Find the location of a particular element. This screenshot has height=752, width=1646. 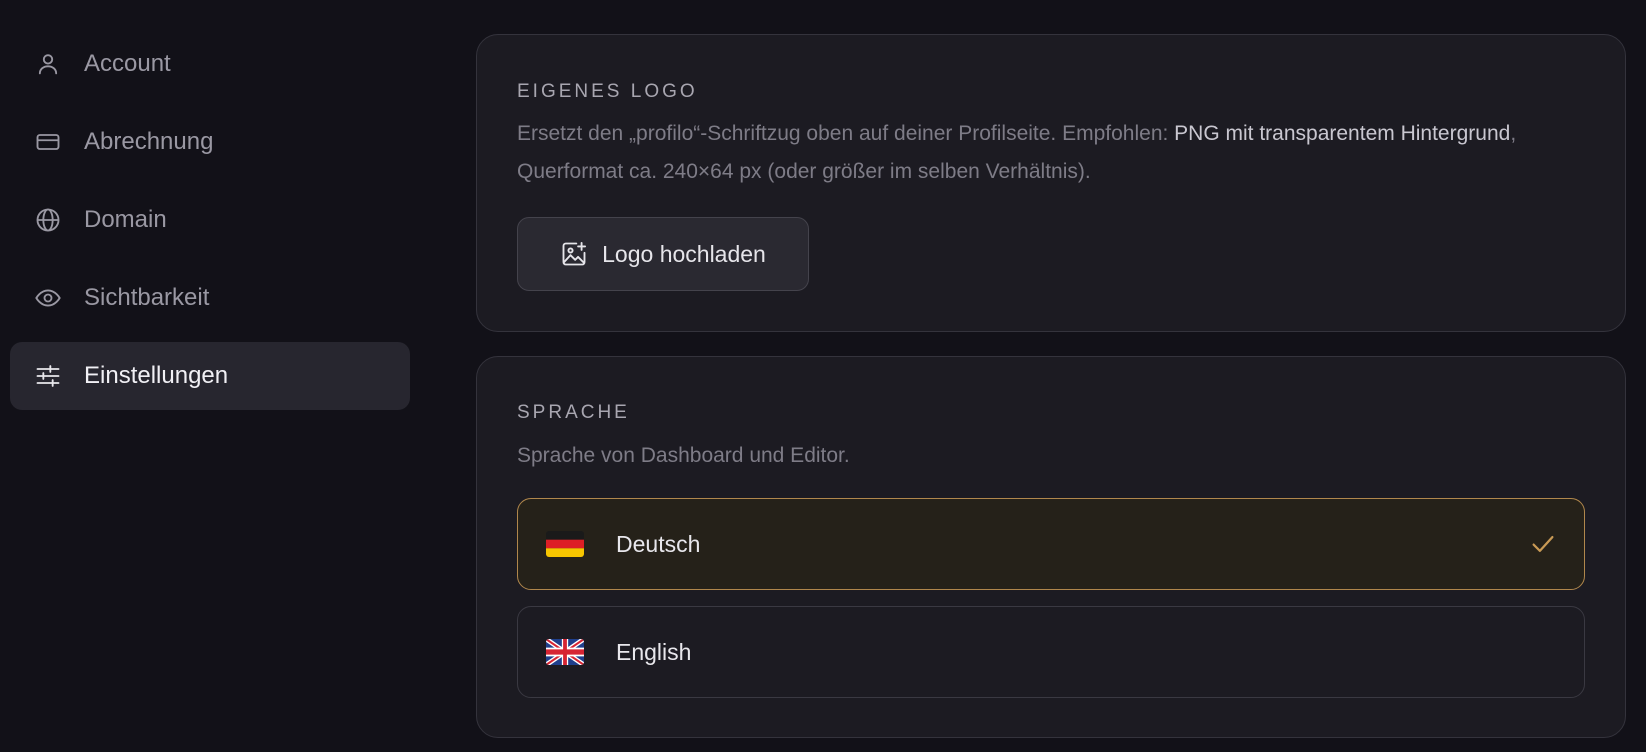

language-option-english: English is located at coordinates (1051, 652).